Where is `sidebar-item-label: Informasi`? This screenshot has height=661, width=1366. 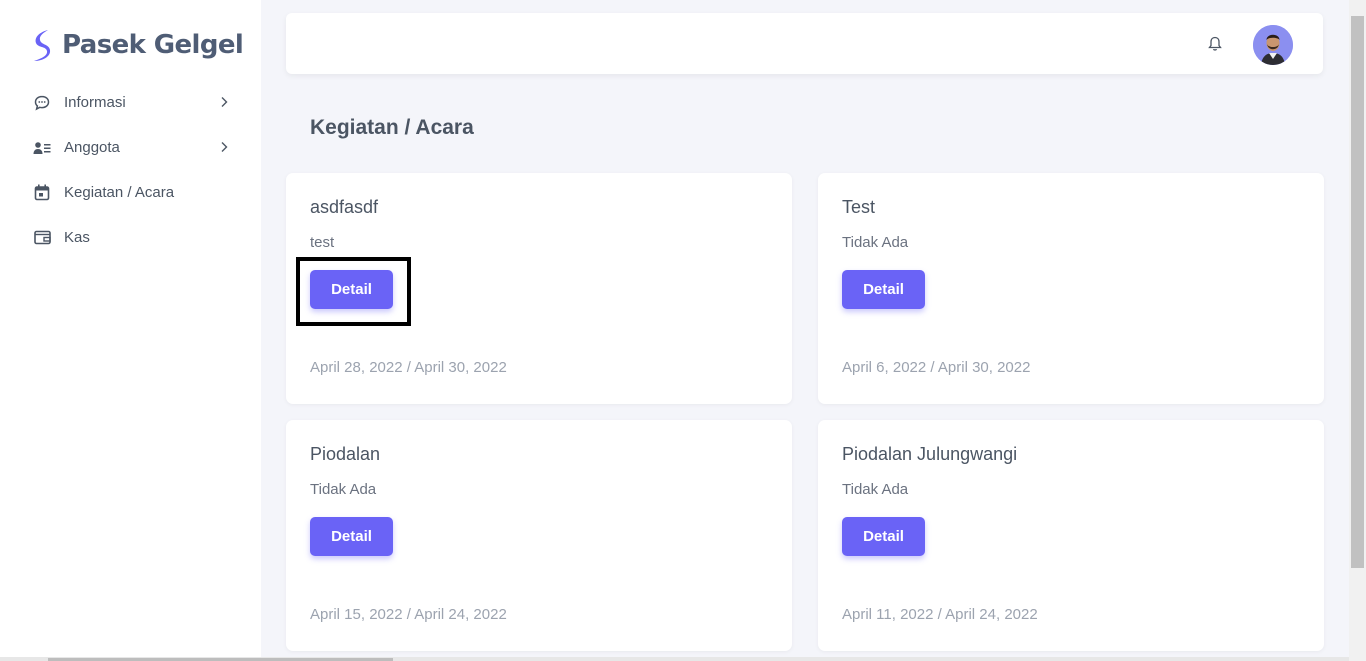 sidebar-item-label: Informasi is located at coordinates (95, 102).